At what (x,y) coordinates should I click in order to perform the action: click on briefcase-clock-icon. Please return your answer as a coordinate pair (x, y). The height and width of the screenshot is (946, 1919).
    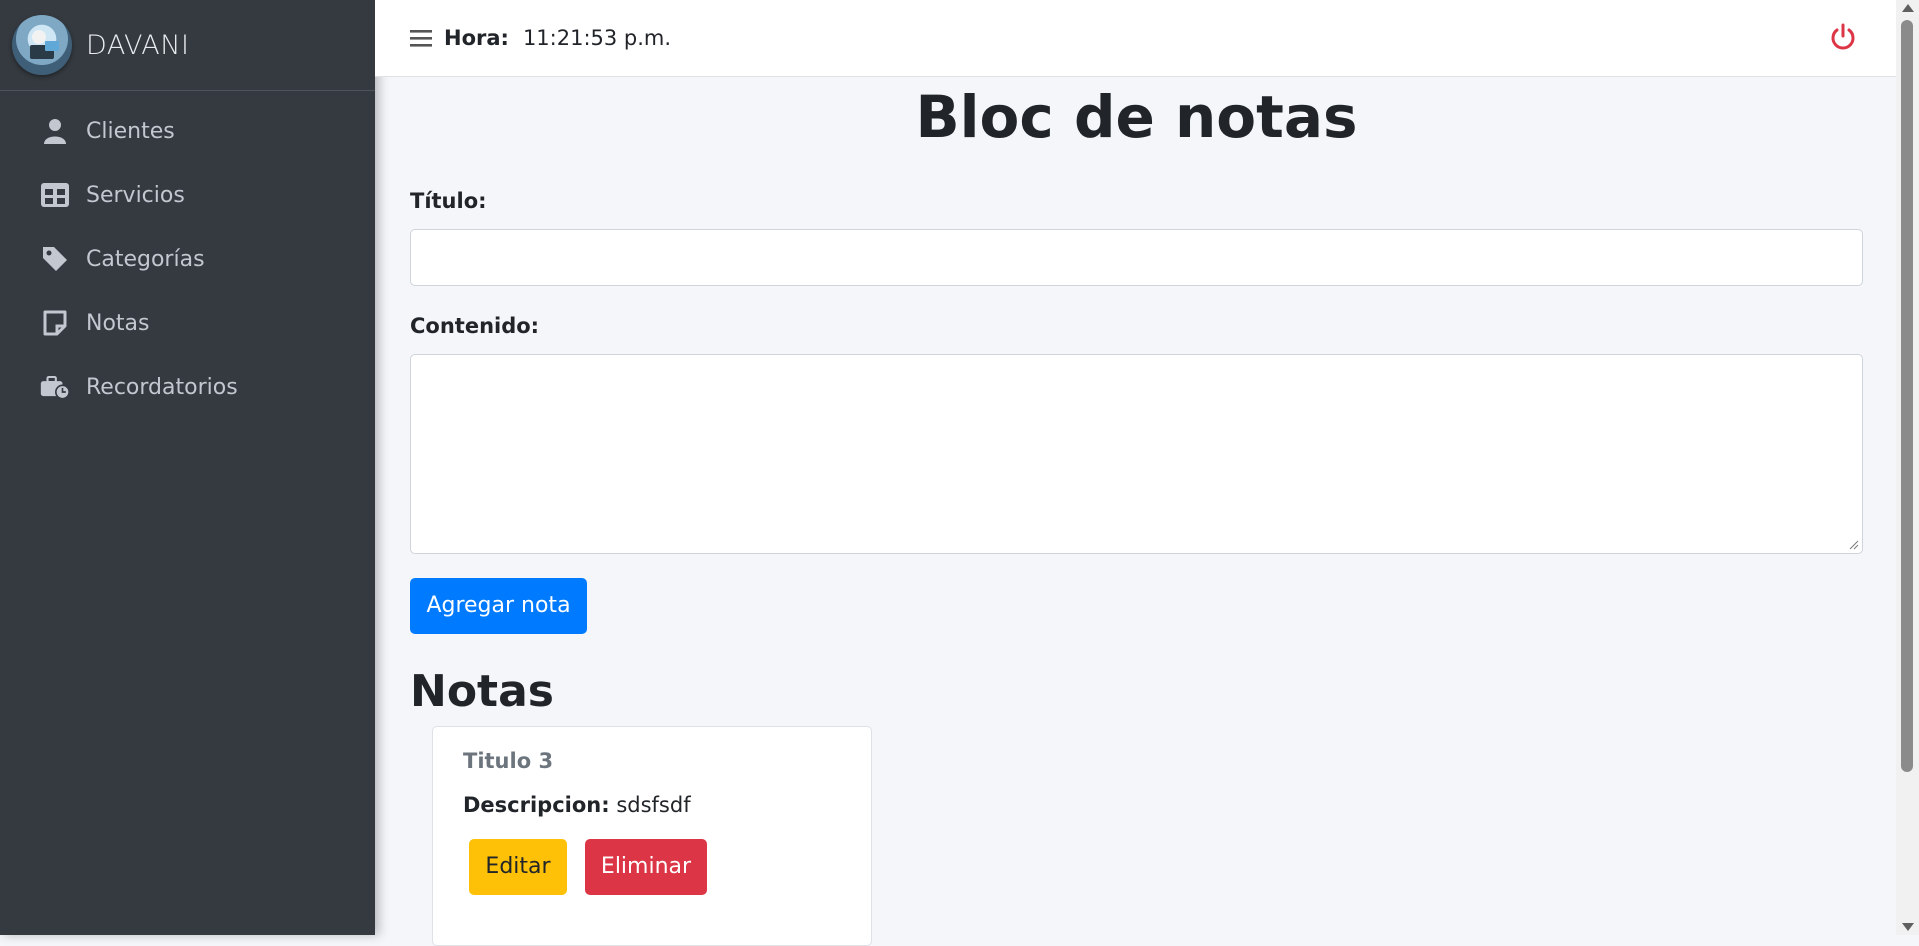
    Looking at the image, I should click on (55, 387).